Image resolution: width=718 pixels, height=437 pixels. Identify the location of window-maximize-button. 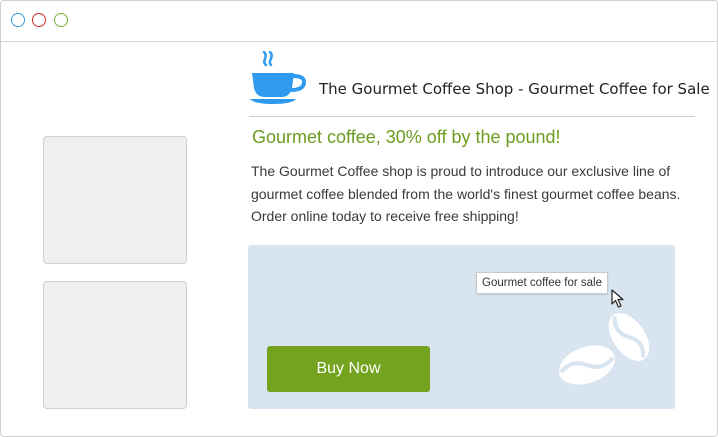
(61, 20).